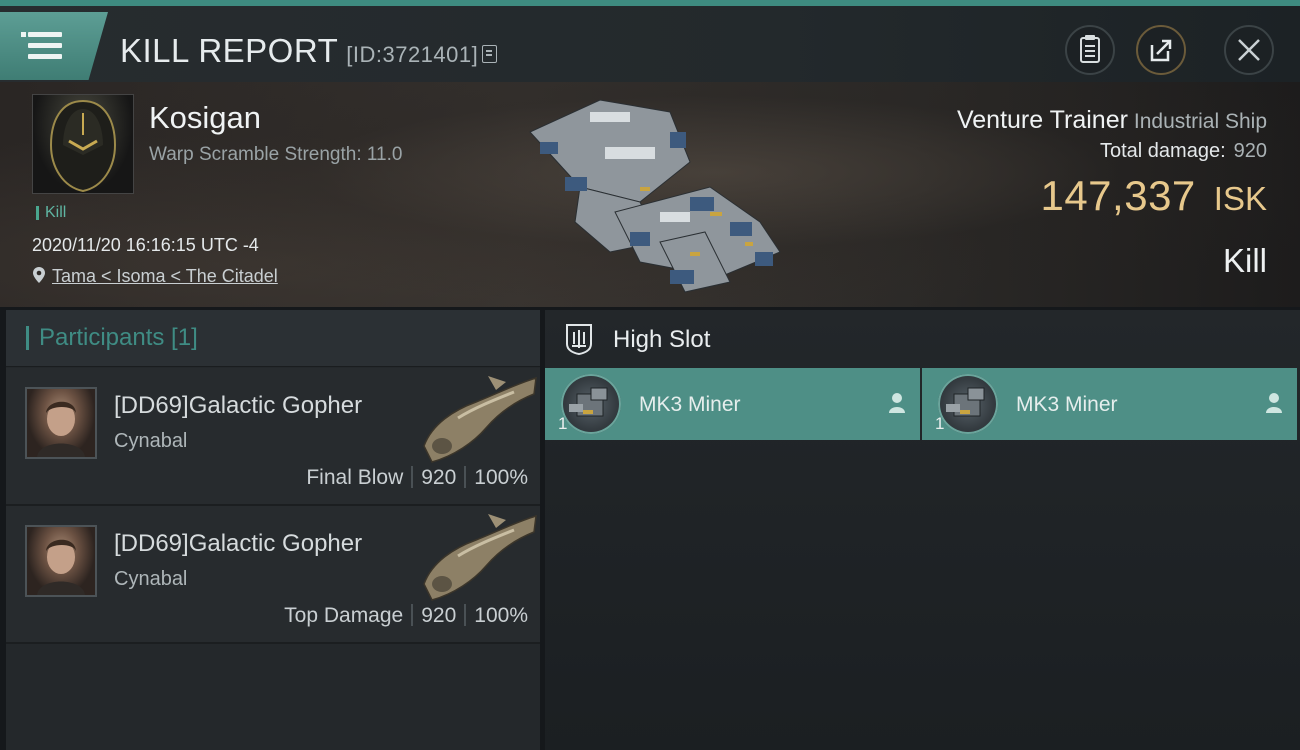  I want to click on location-text: Tama < Isoma < The Citadel, so click(165, 276).